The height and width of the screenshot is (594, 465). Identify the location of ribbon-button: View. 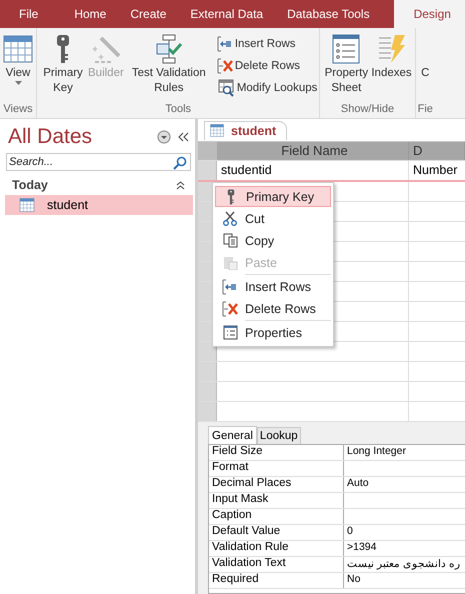
(18, 67).